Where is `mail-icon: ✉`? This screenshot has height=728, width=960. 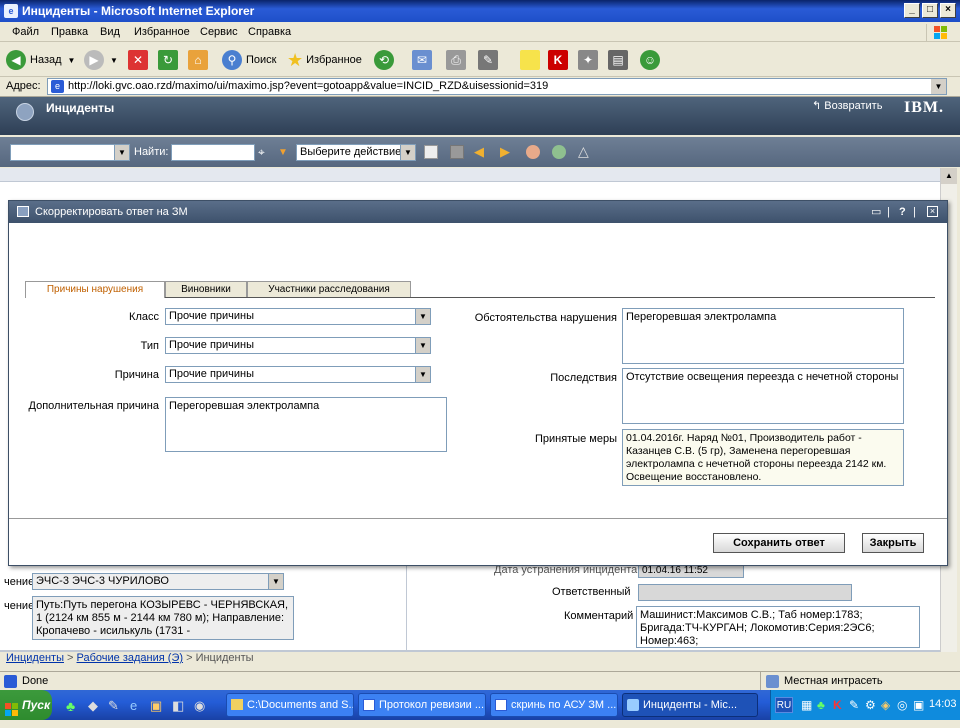
mail-icon: ✉ is located at coordinates (422, 60).